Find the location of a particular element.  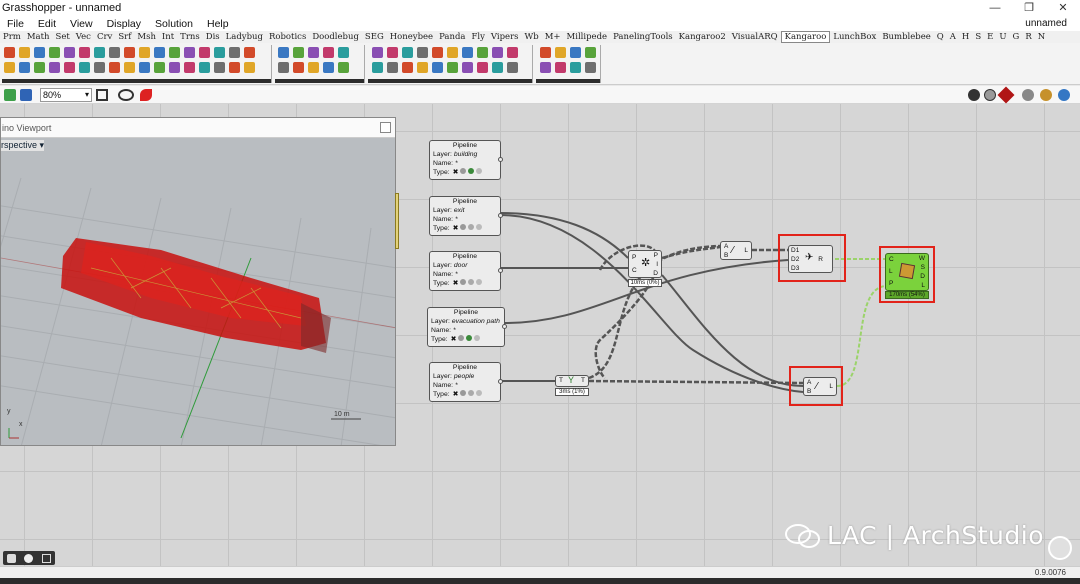

wire-exit-to-points is located at coordinates (564, 235).